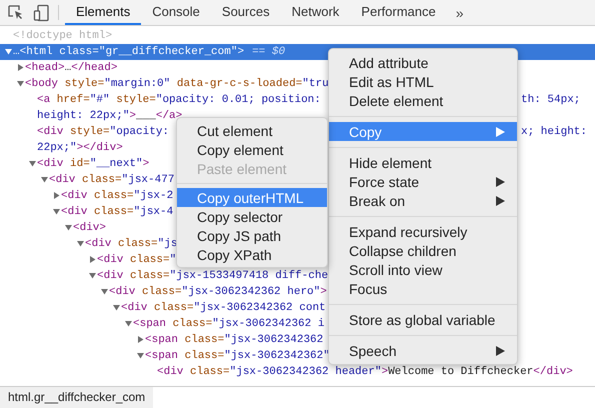  What do you see at coordinates (423, 200) in the screenshot?
I see `menu-item: Break on` at bounding box center [423, 200].